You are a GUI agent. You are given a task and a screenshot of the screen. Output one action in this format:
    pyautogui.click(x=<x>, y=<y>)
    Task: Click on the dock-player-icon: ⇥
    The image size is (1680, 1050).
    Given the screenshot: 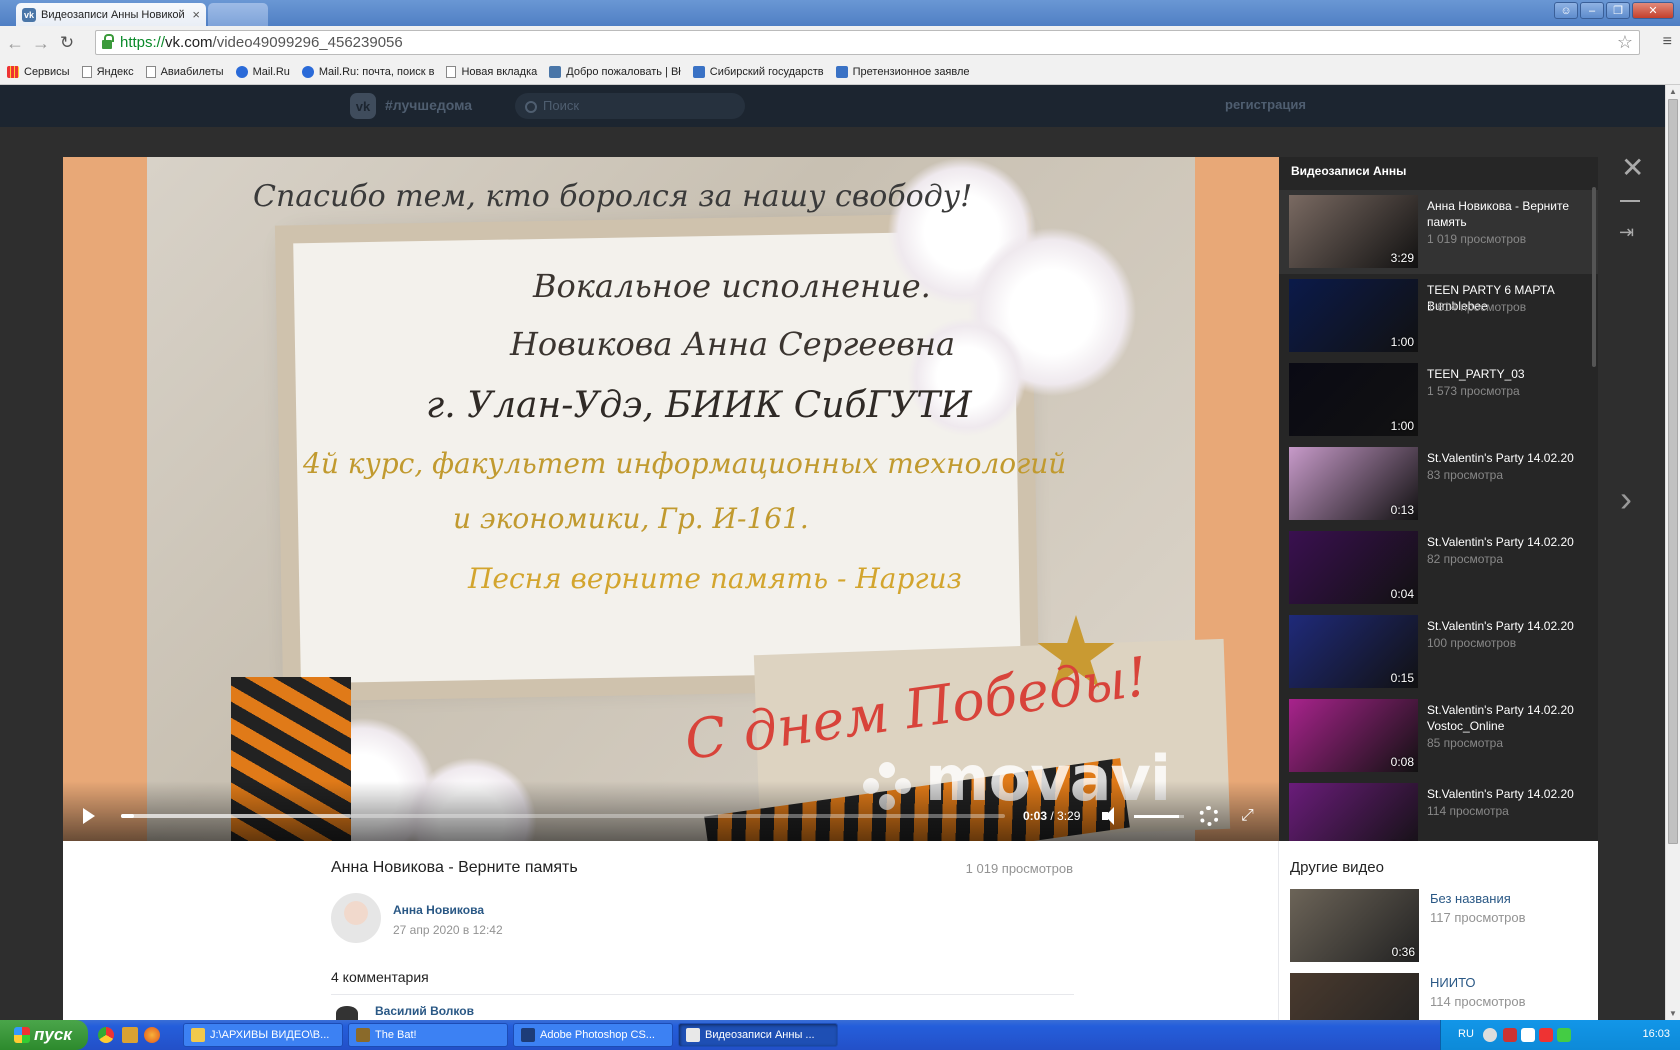 What is the action you would take?
    pyautogui.click(x=1626, y=232)
    